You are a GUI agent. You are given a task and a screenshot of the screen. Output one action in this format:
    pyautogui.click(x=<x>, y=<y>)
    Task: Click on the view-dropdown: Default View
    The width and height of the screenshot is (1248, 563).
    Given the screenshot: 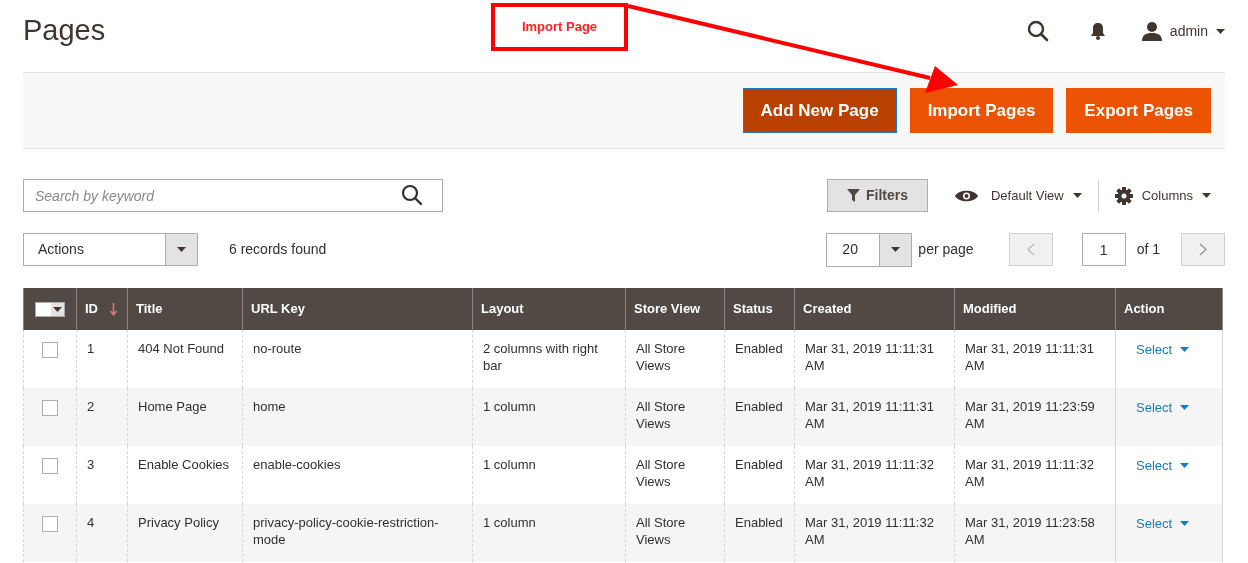 What is the action you would take?
    pyautogui.click(x=1018, y=195)
    